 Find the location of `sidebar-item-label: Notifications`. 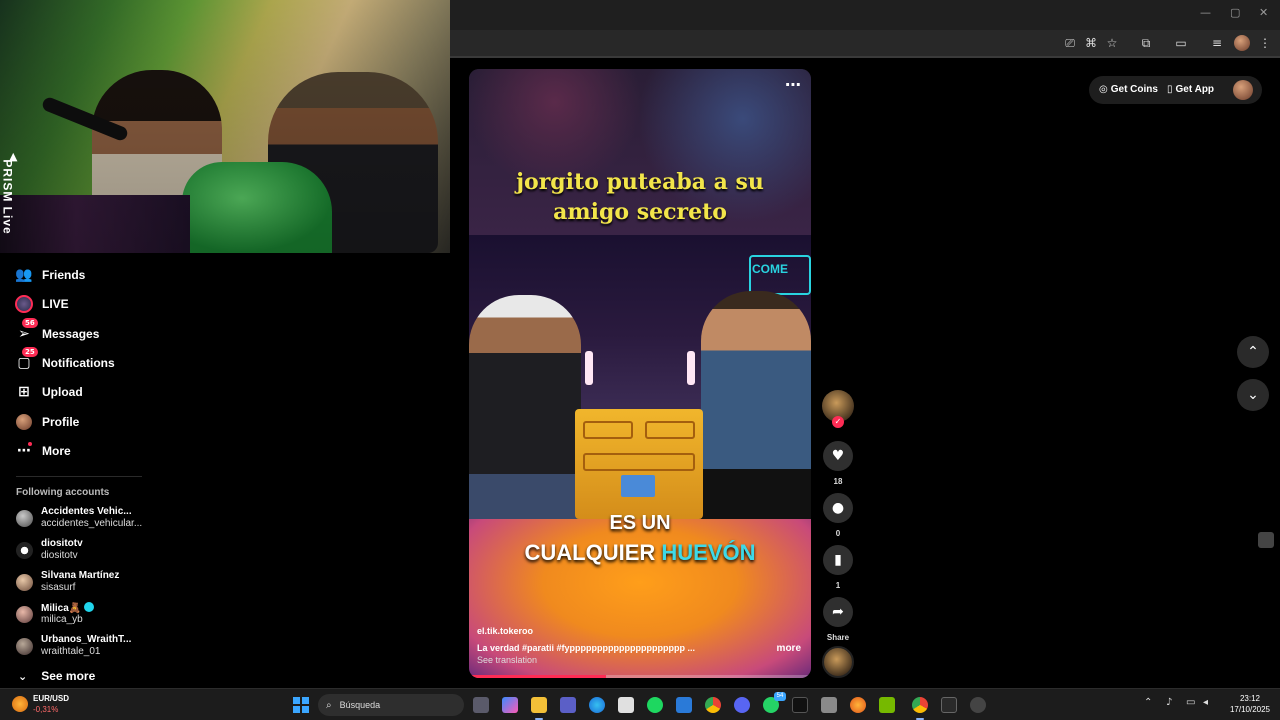

sidebar-item-label: Notifications is located at coordinates (78, 363).